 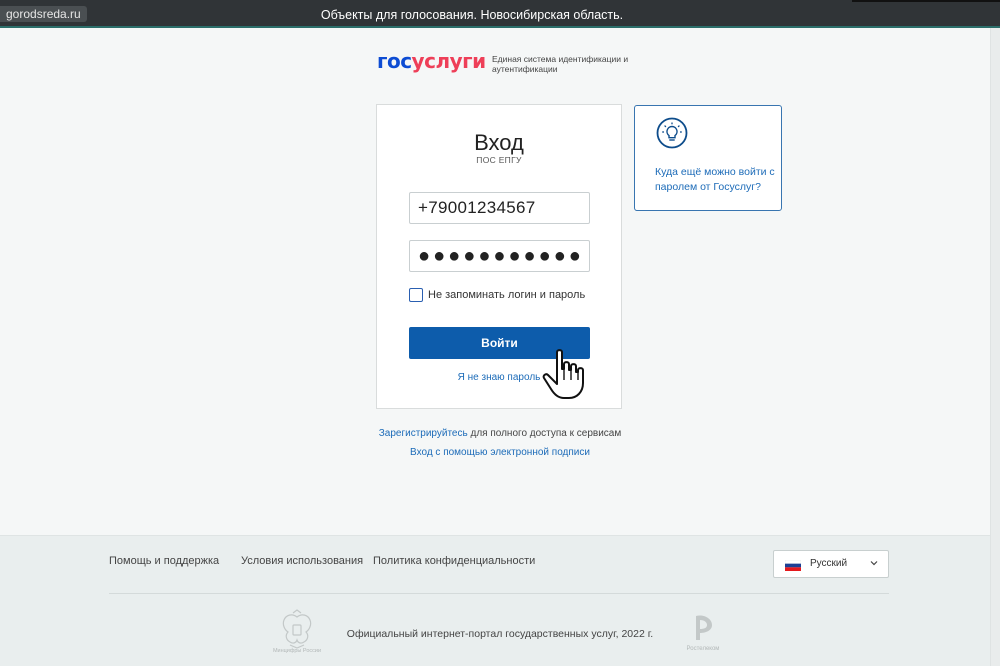 What do you see at coordinates (394, 61) in the screenshot?
I see `logo-word-part1: гос` at bounding box center [394, 61].